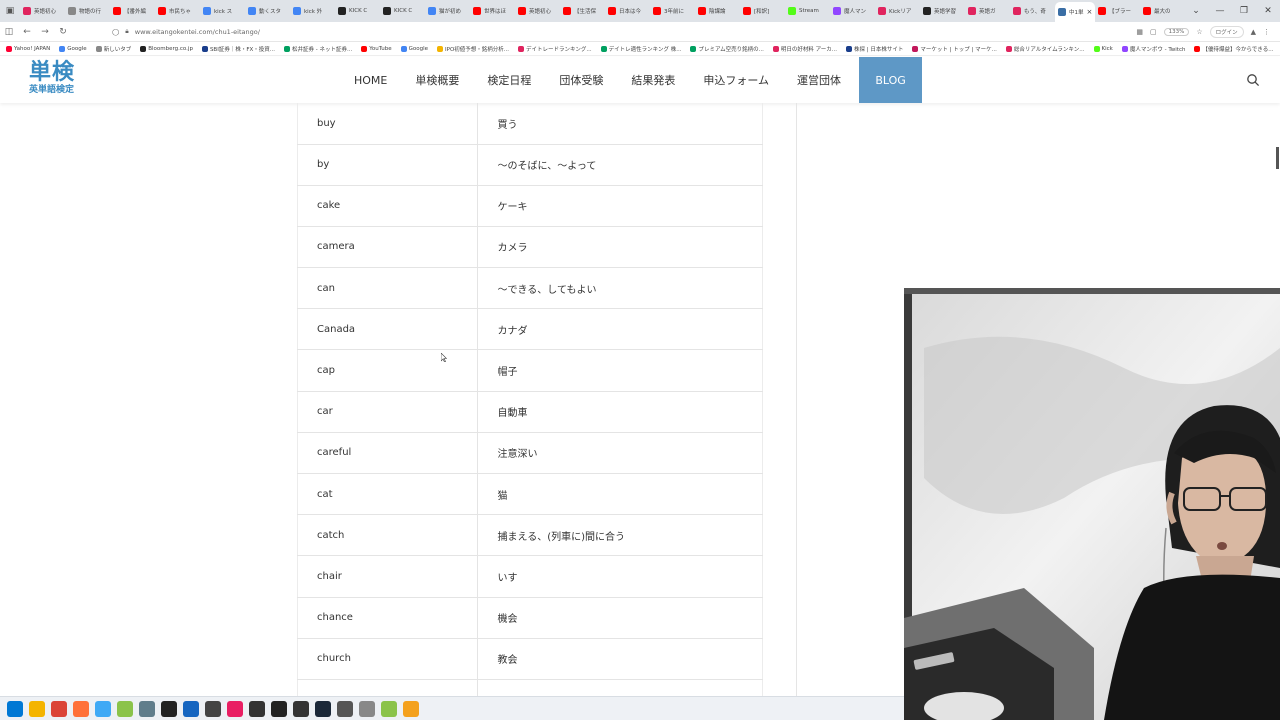 The image size is (1280, 720). I want to click on zoom-level: 133%, so click(1176, 31).